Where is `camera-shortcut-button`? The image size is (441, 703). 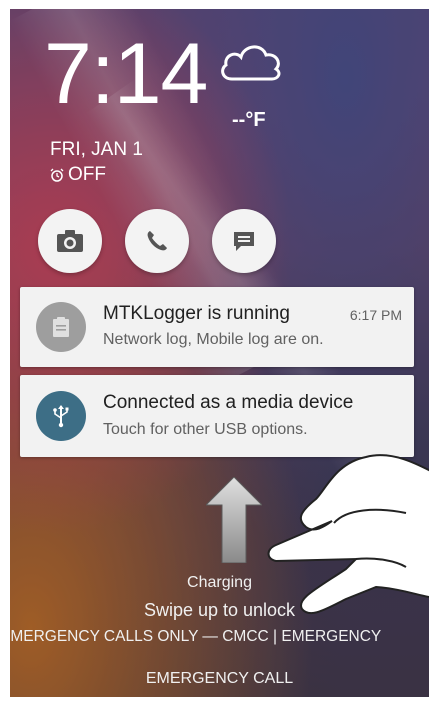 camera-shortcut-button is located at coordinates (70, 241).